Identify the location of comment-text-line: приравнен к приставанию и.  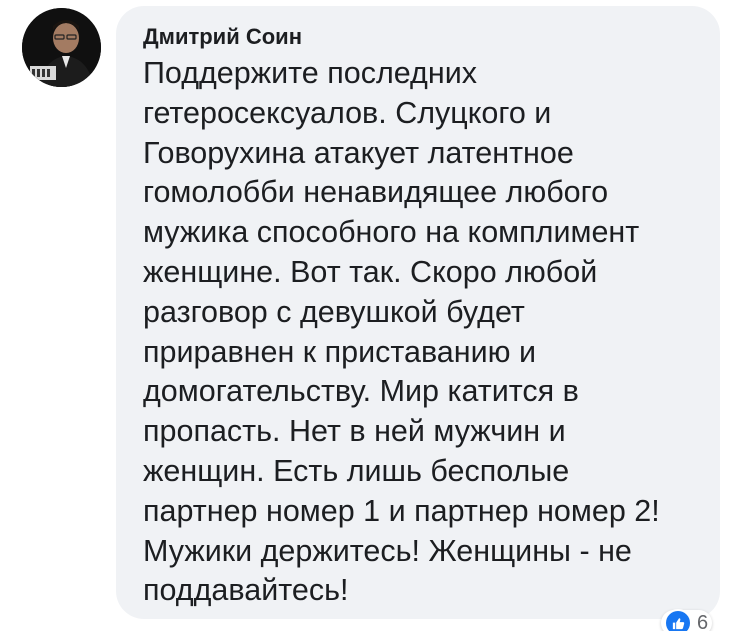
(340, 351).